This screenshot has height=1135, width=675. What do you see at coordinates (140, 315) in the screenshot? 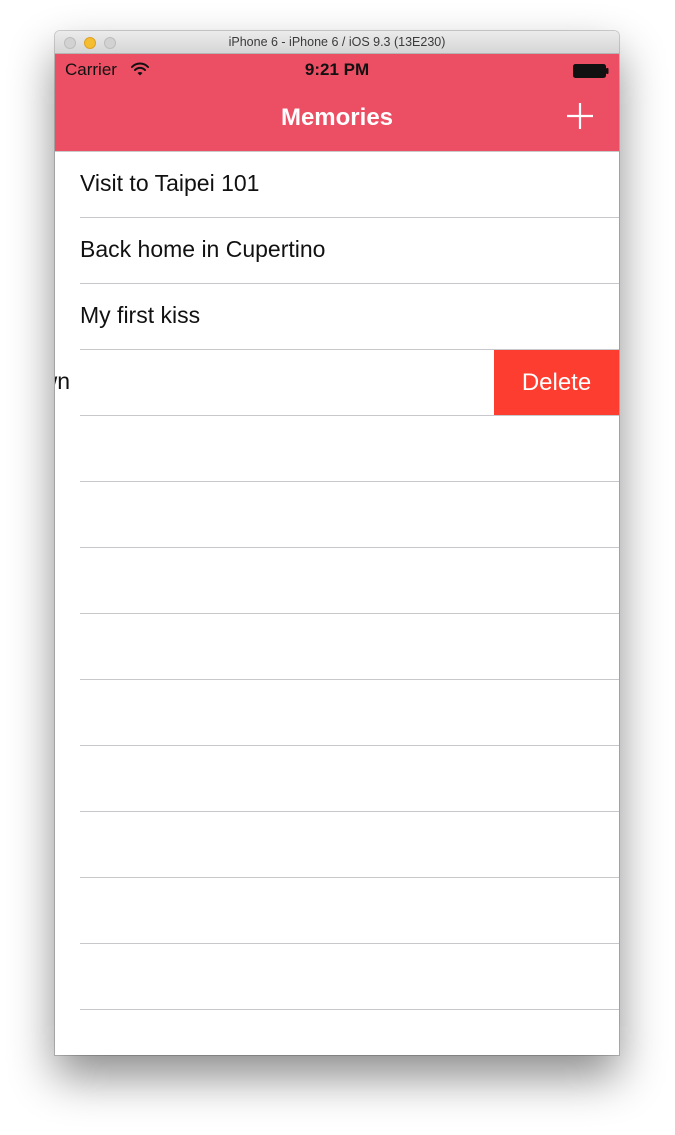
I see `memory-title: My first kiss` at bounding box center [140, 315].